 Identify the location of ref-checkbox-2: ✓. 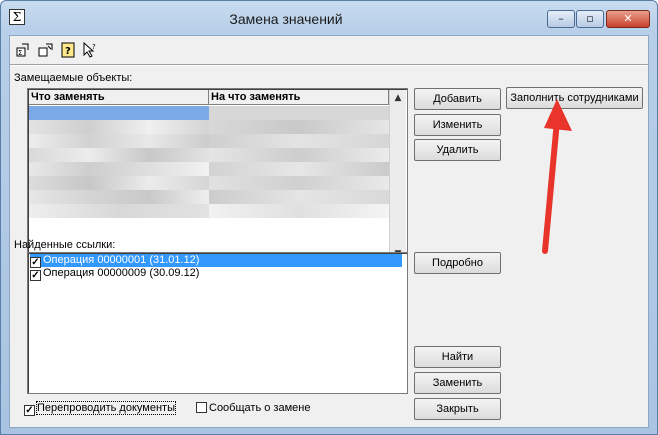
(35, 275).